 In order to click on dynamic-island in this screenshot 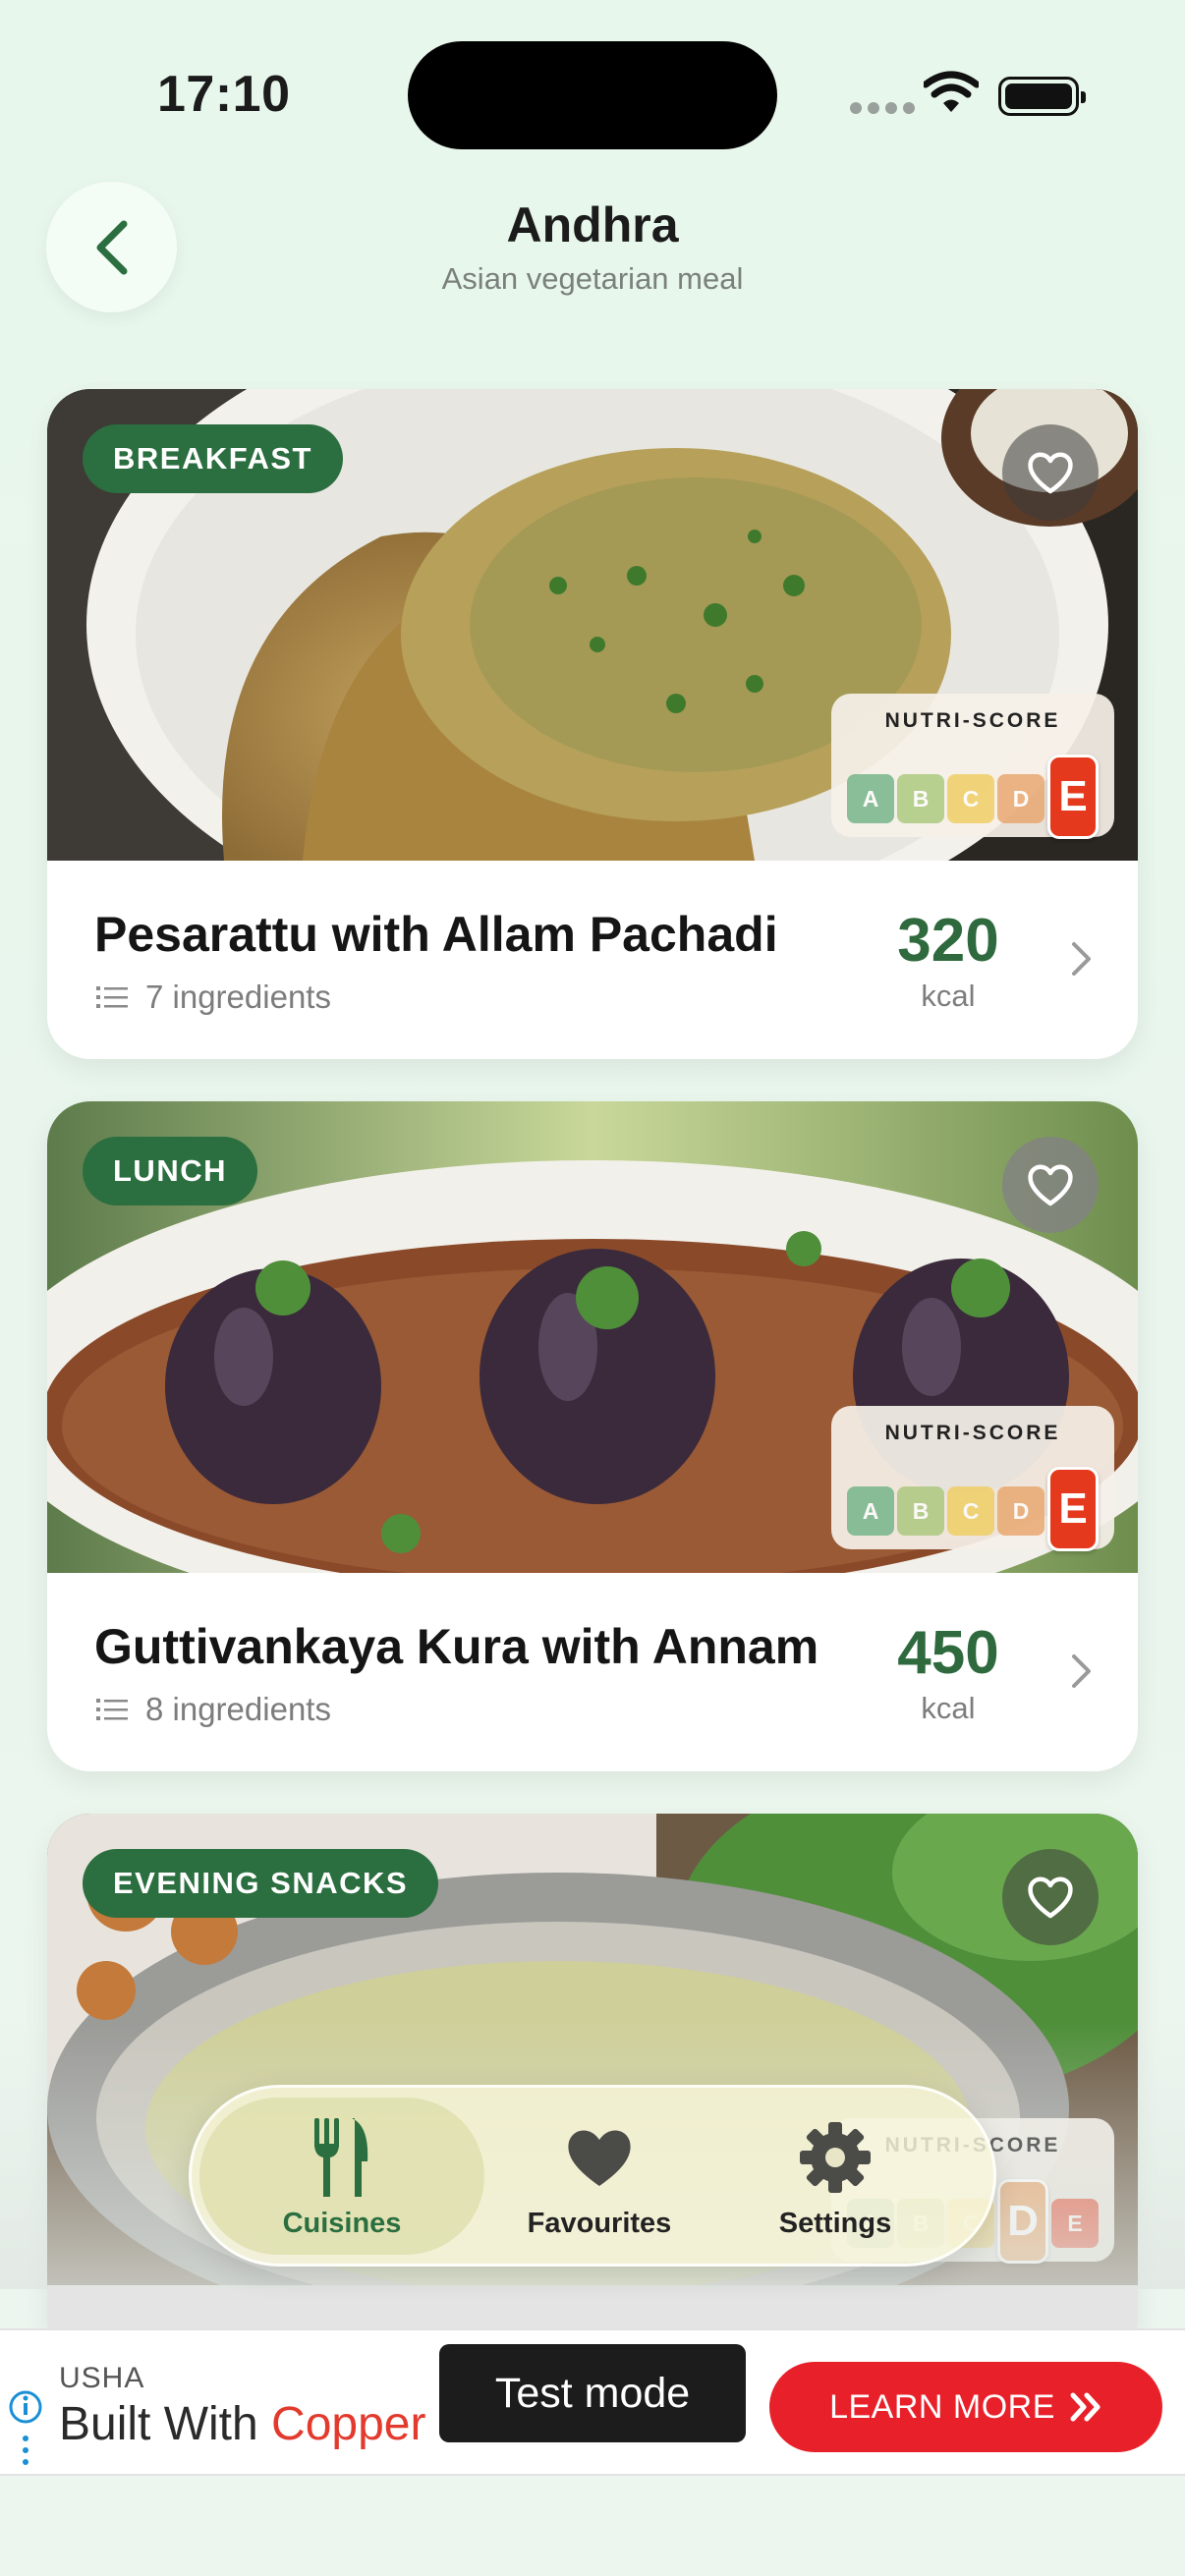, I will do `click(592, 95)`.